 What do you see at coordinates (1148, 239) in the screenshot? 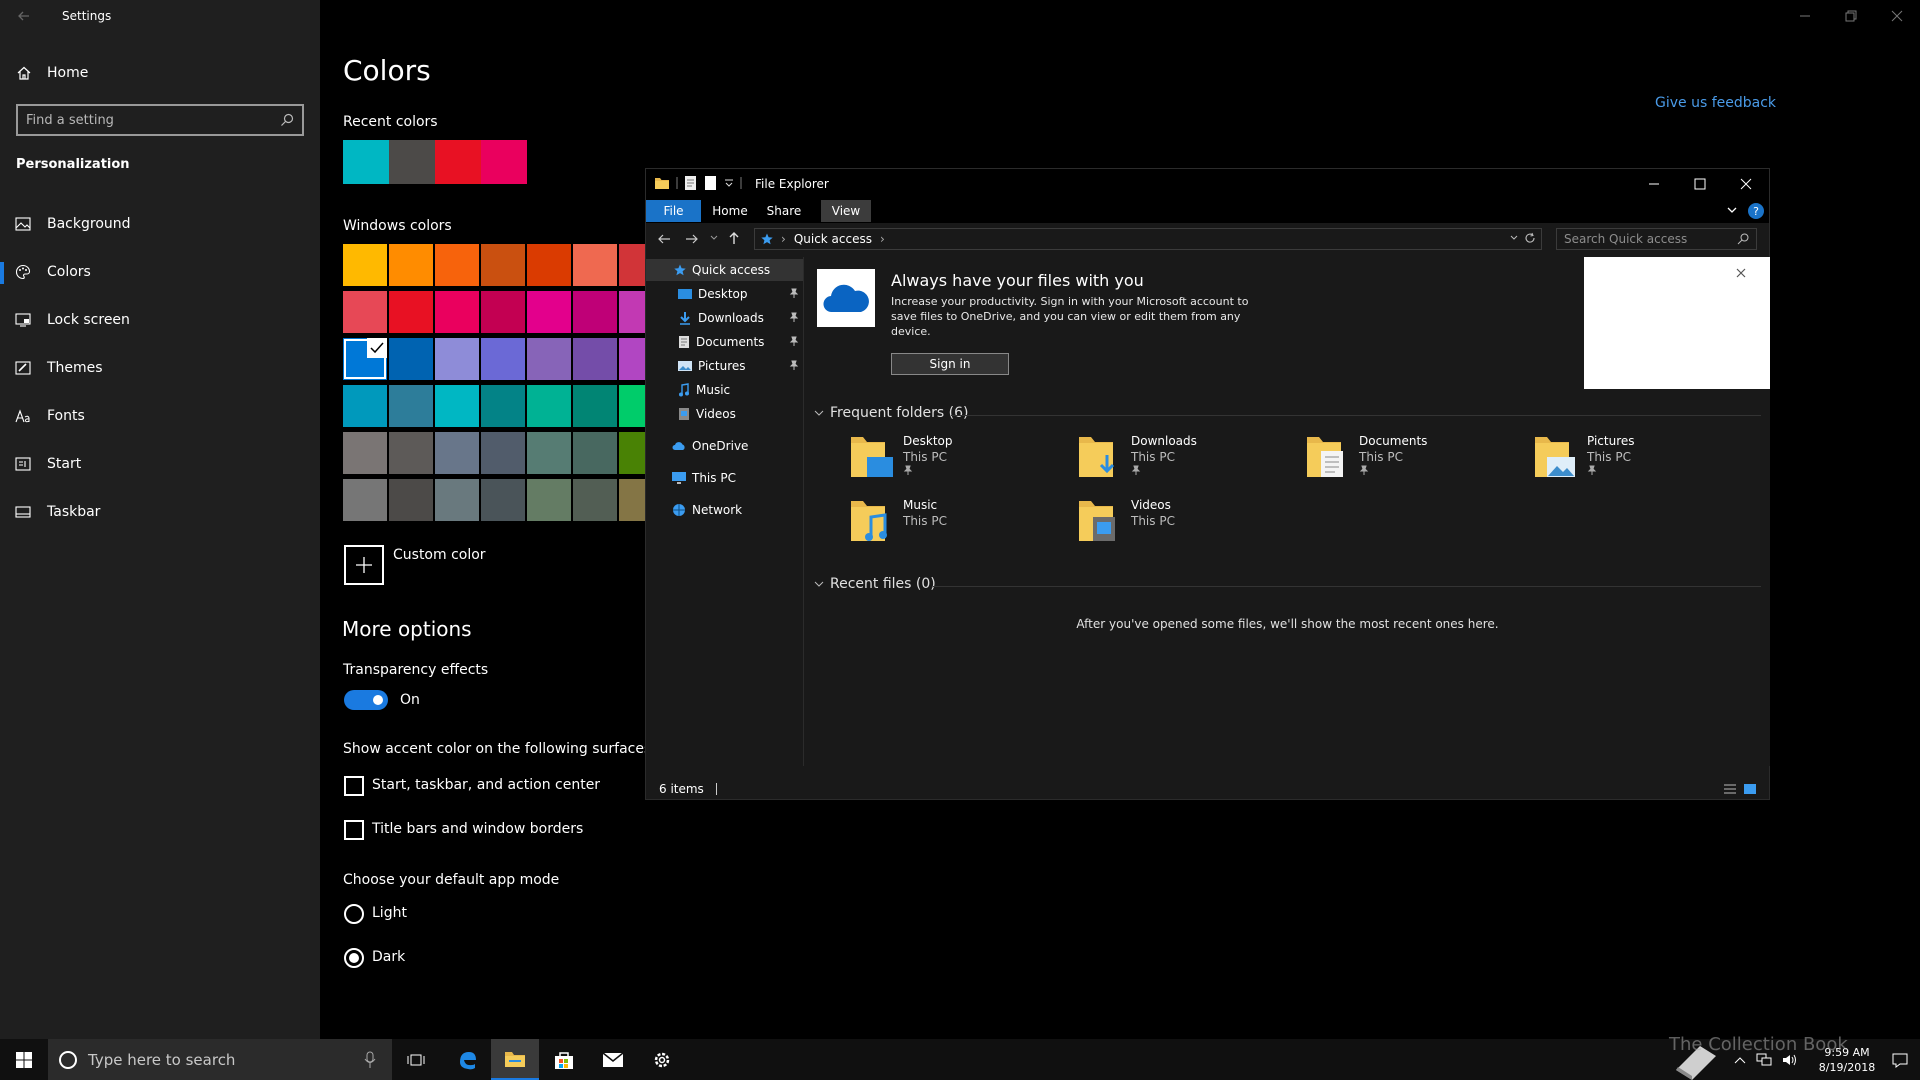
I see `address-bar: › Quick access ›` at bounding box center [1148, 239].